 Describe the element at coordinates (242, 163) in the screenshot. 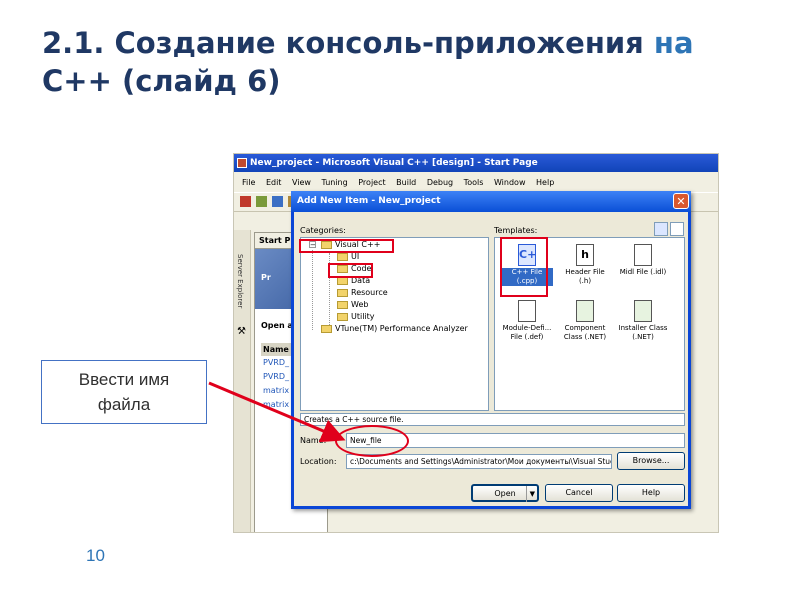

I see `app-icon` at that location.